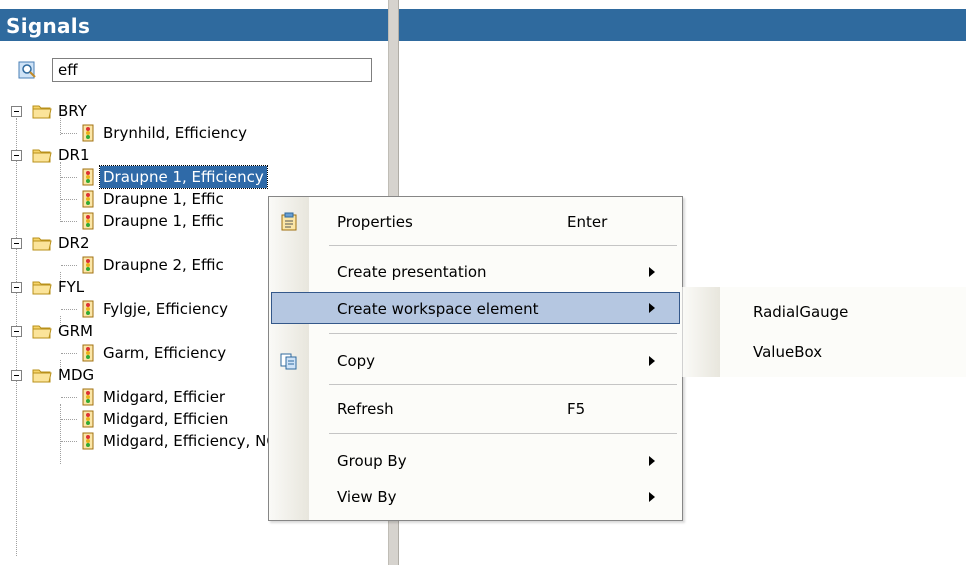 The image size is (966, 565). Describe the element at coordinates (166, 309) in the screenshot. I see `tree-item-label: Fylgje, Efficiency` at that location.